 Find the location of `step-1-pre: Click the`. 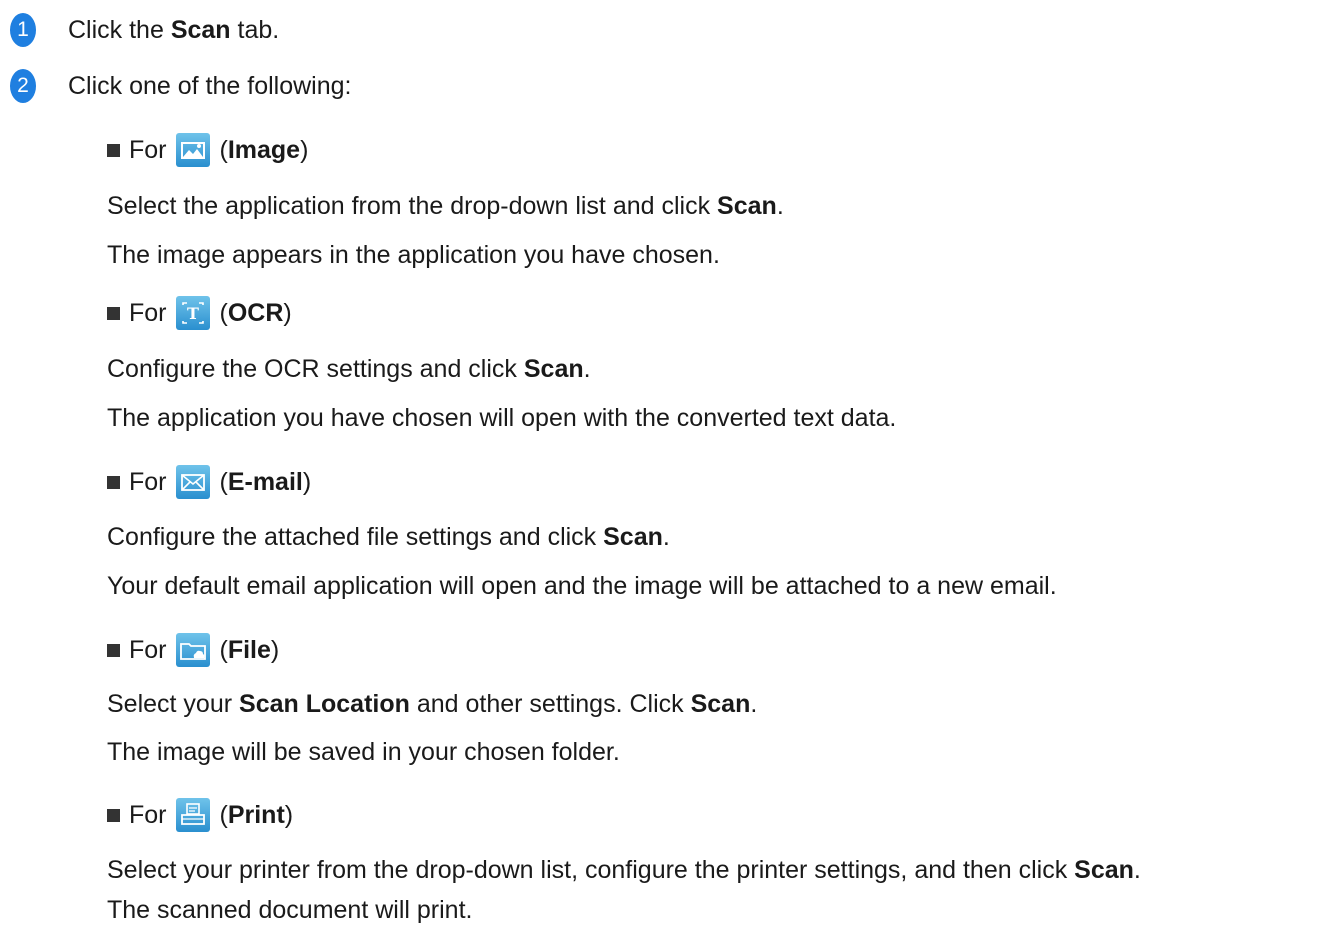

step-1-pre: Click the is located at coordinates (119, 30).